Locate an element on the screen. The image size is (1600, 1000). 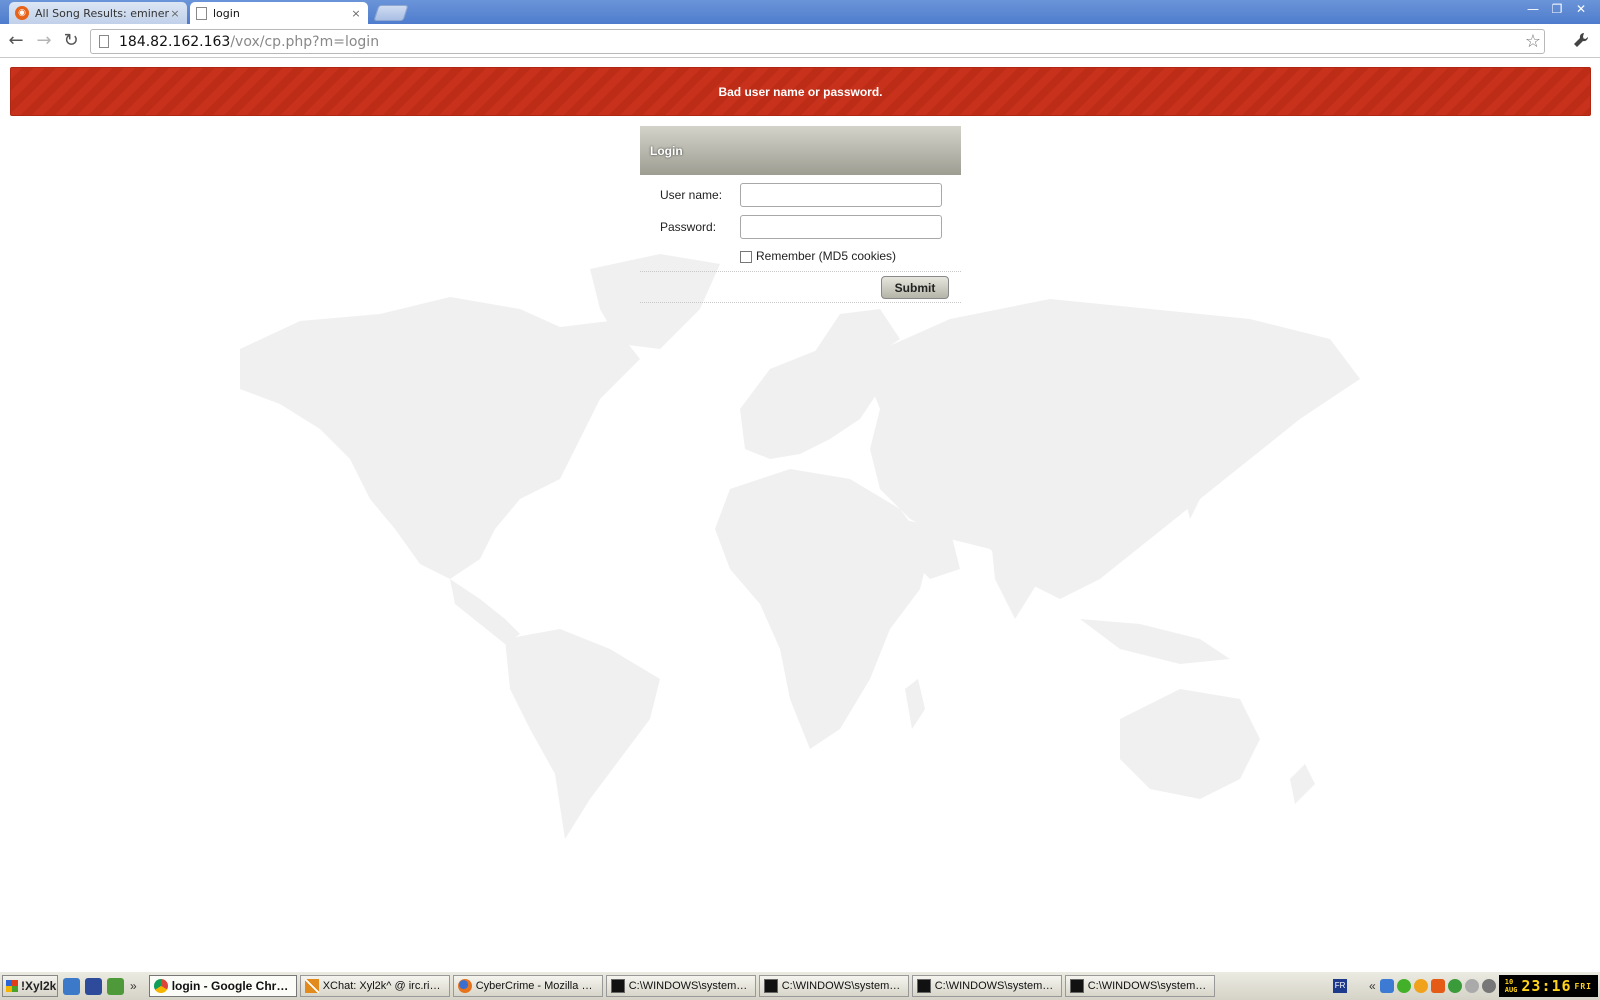
password-label: Password: is located at coordinates (688, 227).